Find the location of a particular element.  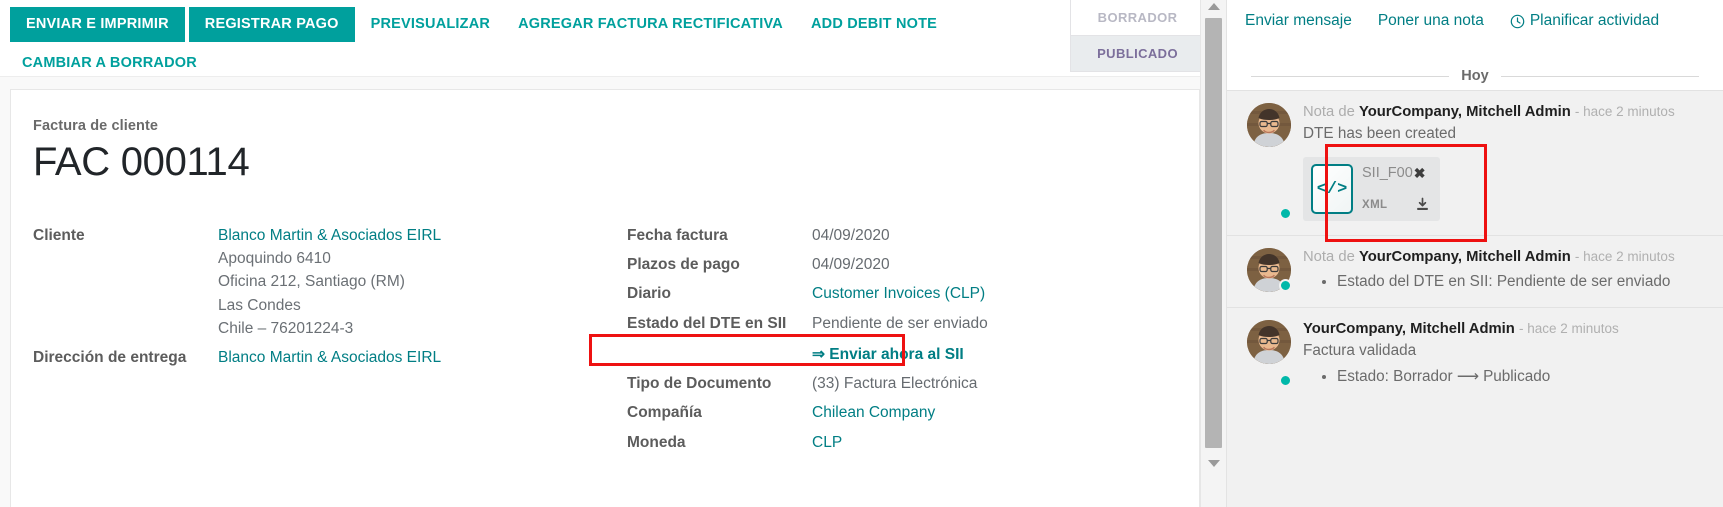

attachment-card: </> SII_F00 ✖ XML is located at coordinates (1371, 189).